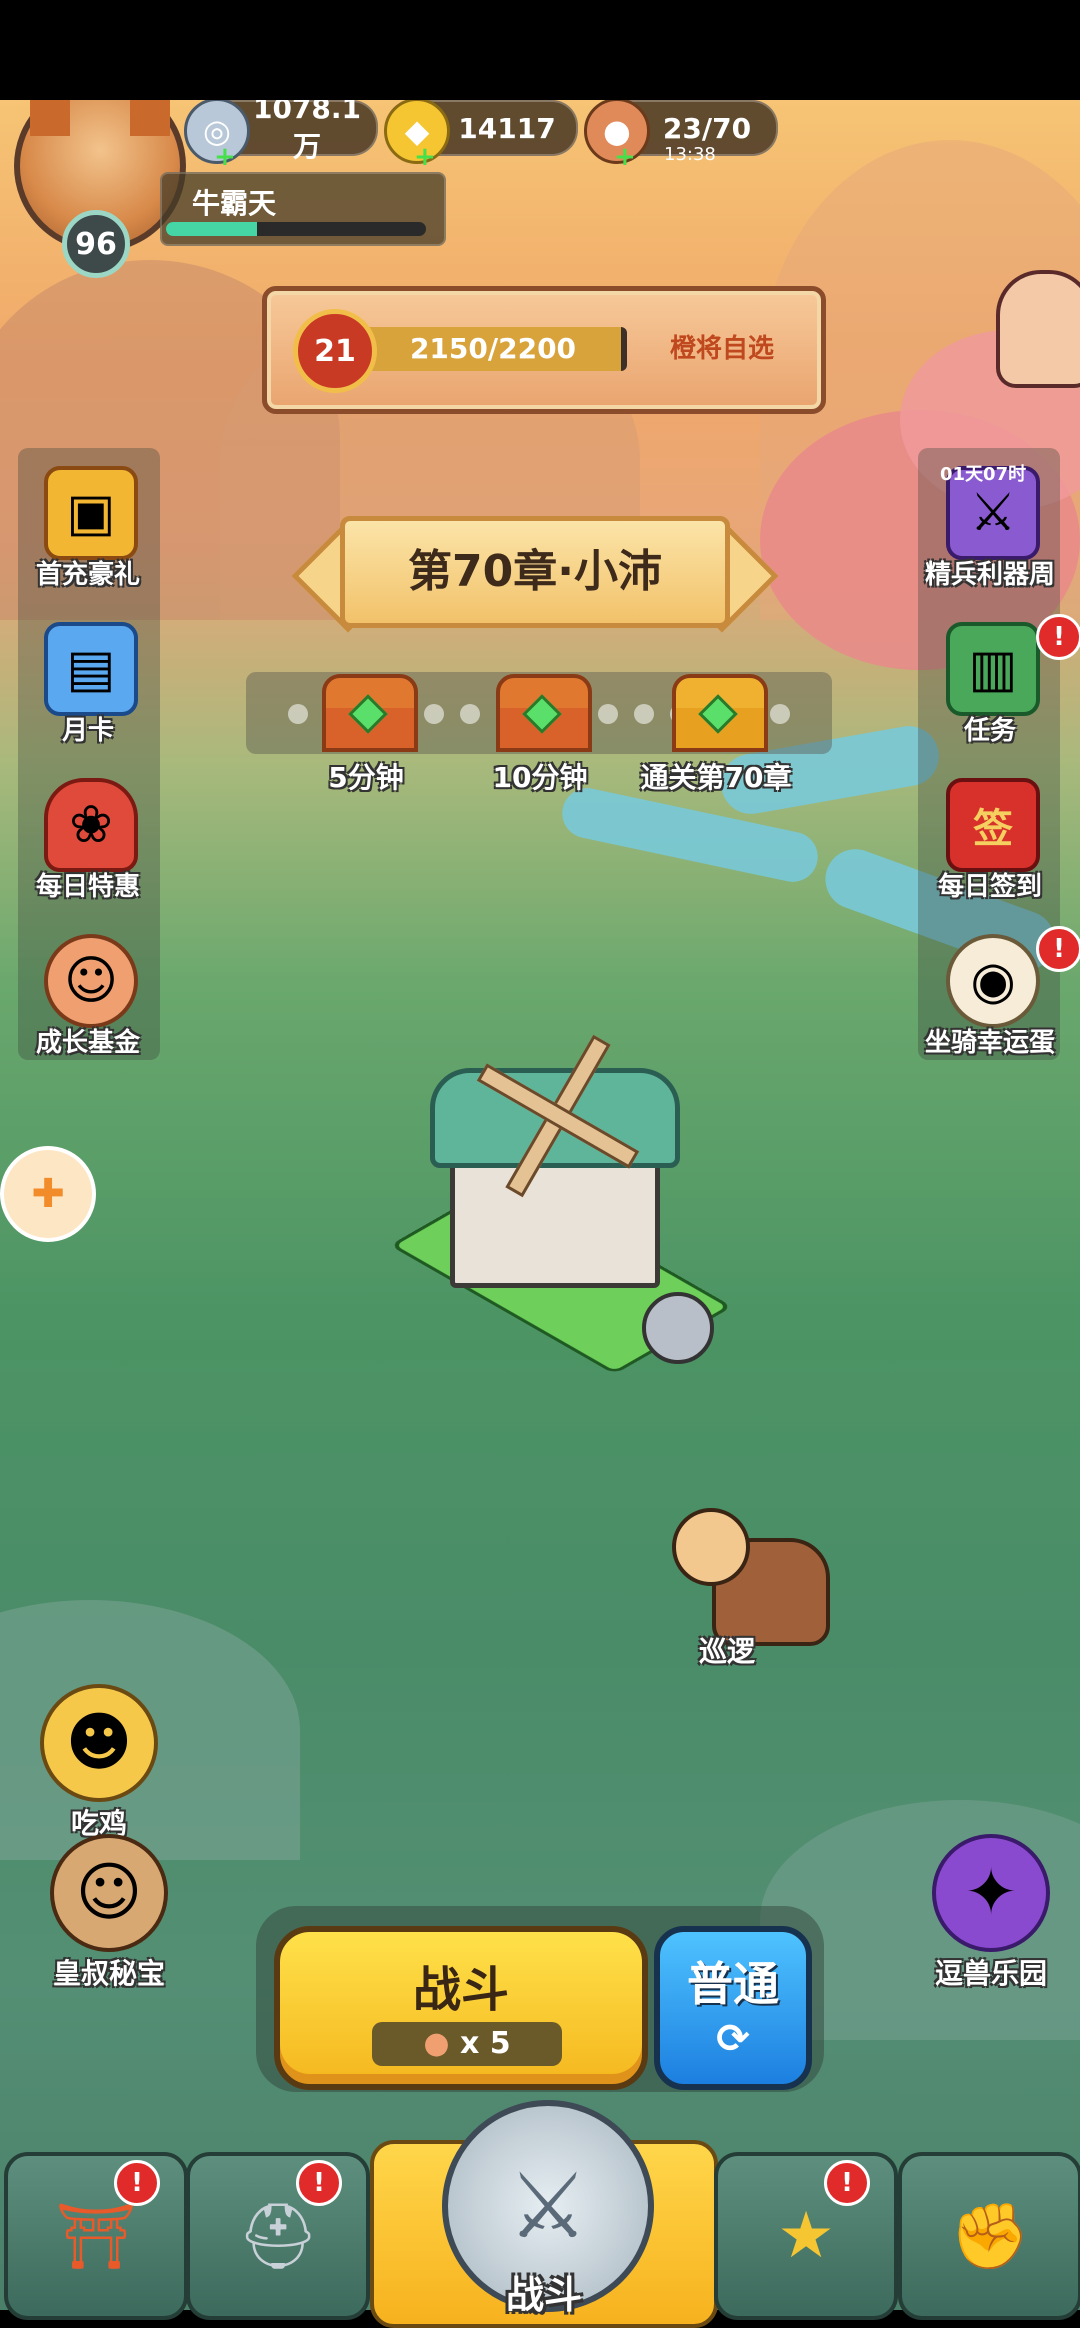  I want to click on chest-5min, so click(368, 714).